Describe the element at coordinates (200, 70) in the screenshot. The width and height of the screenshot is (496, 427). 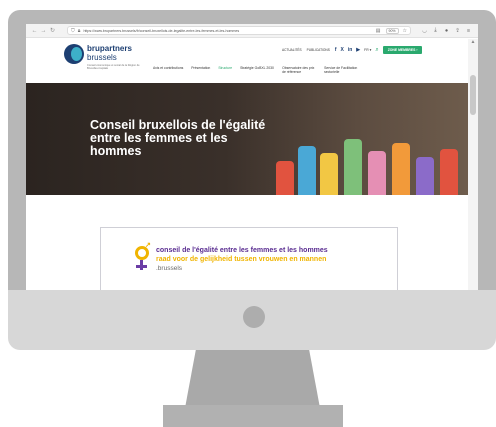
I see `nav-item-presentation: Présentation` at that location.